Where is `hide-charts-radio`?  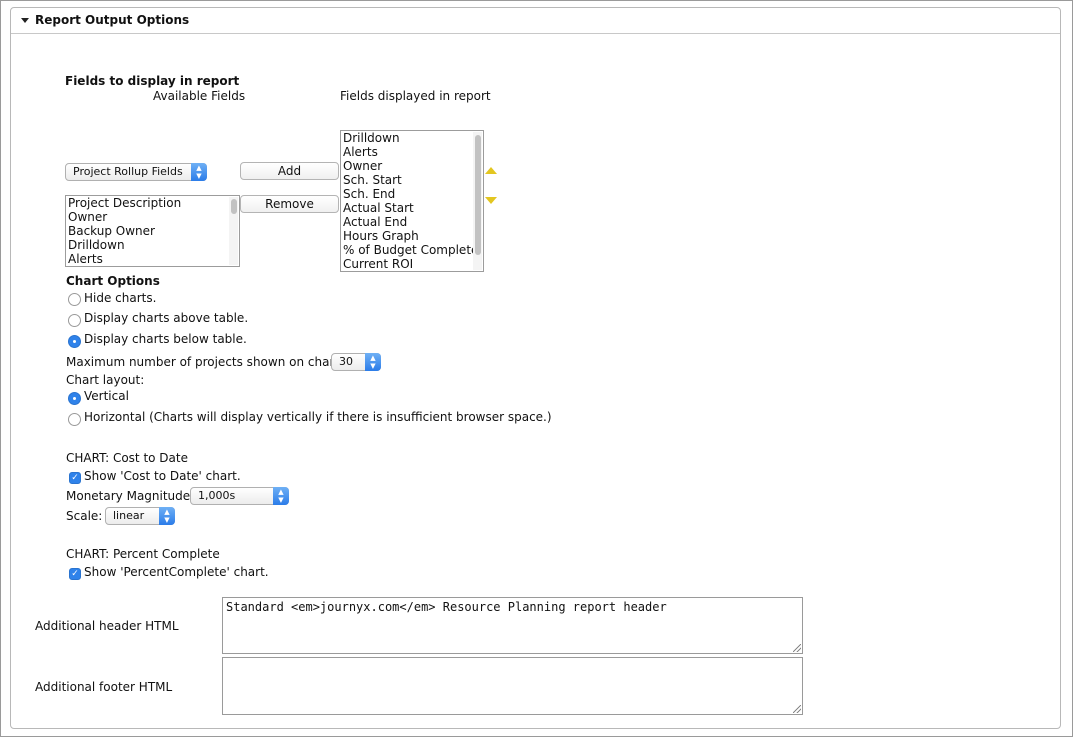
hide-charts-radio is located at coordinates (74, 299).